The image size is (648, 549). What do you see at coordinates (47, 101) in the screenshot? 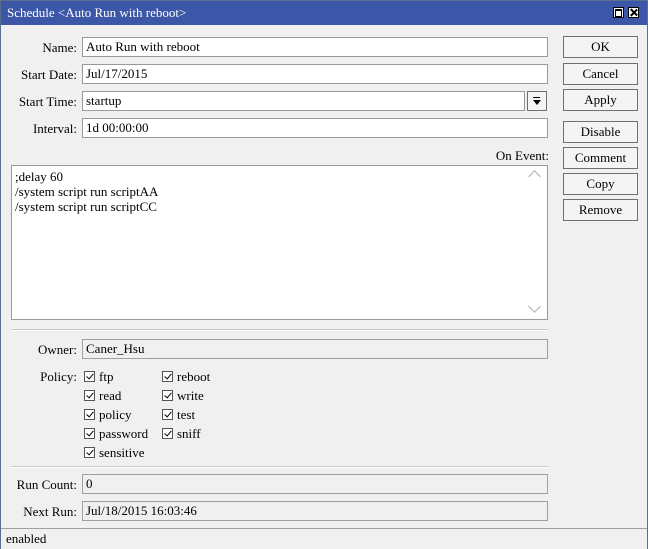
I see `start-time-label: Start Time:` at bounding box center [47, 101].